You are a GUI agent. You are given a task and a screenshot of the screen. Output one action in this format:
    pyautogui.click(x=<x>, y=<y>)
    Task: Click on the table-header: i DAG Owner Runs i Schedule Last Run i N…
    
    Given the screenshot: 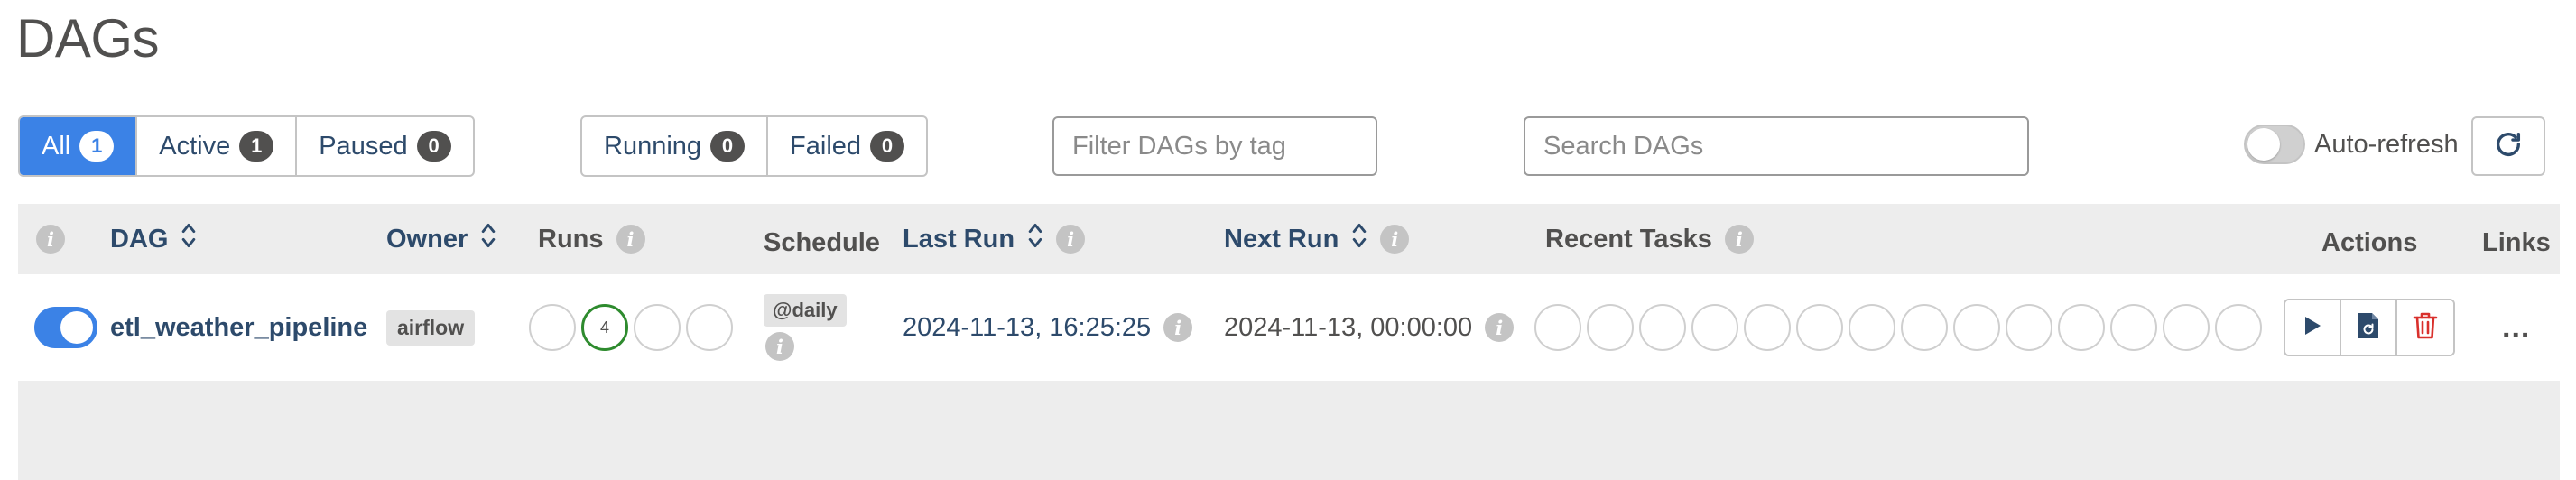 What is the action you would take?
    pyautogui.click(x=1289, y=239)
    